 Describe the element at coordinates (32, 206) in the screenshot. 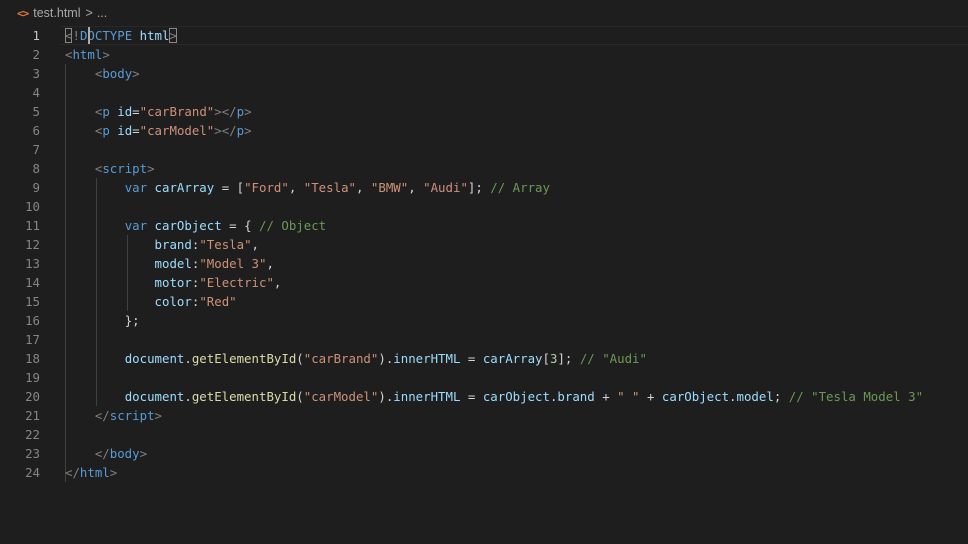

I see `line-number: 10` at that location.